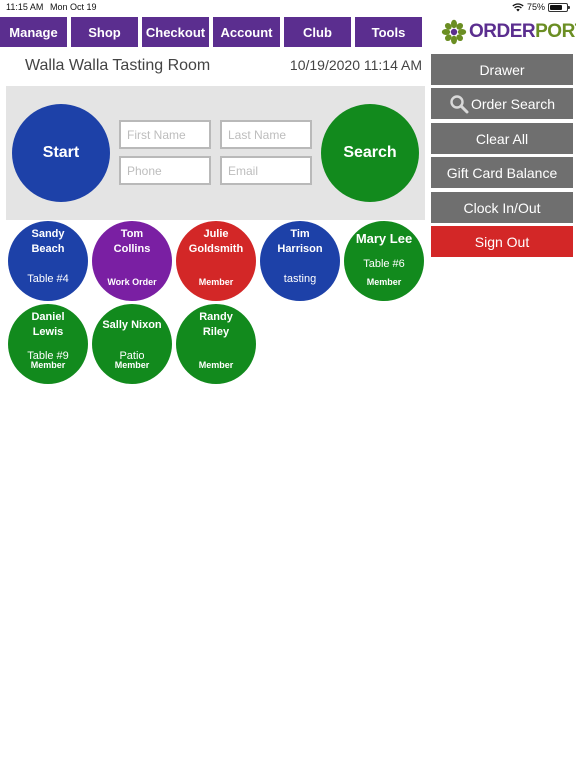 The width and height of the screenshot is (576, 768). I want to click on magnifier-icon, so click(459, 103).